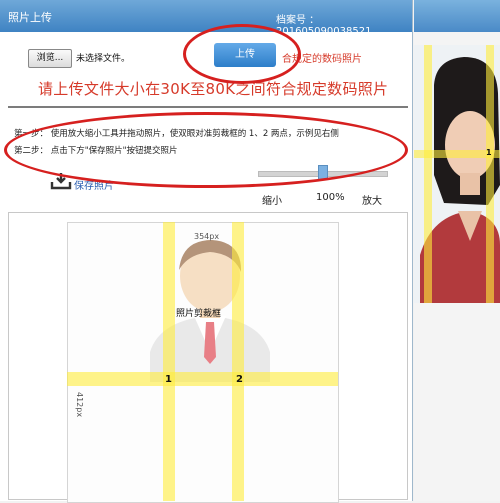 This screenshot has width=500, height=503. I want to click on example-photo: 1, so click(457, 174).